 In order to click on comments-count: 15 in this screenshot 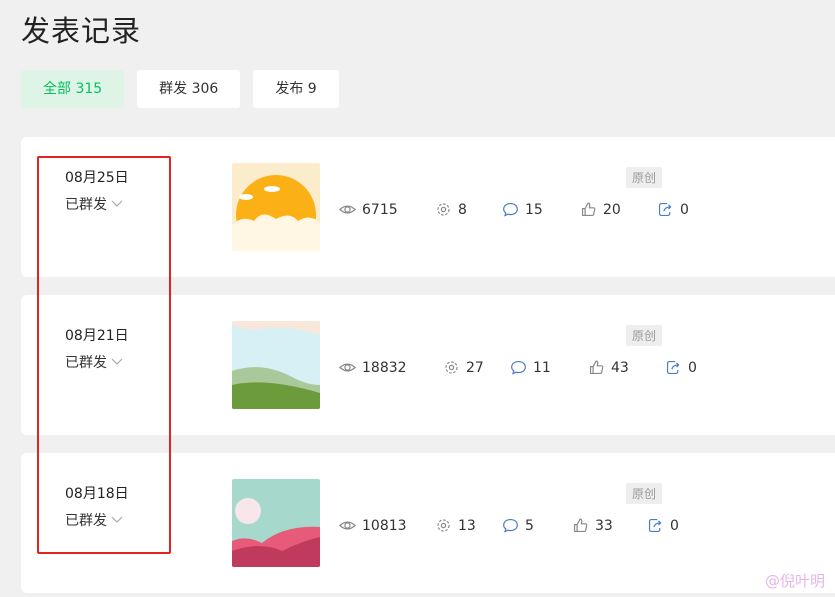, I will do `click(534, 209)`.